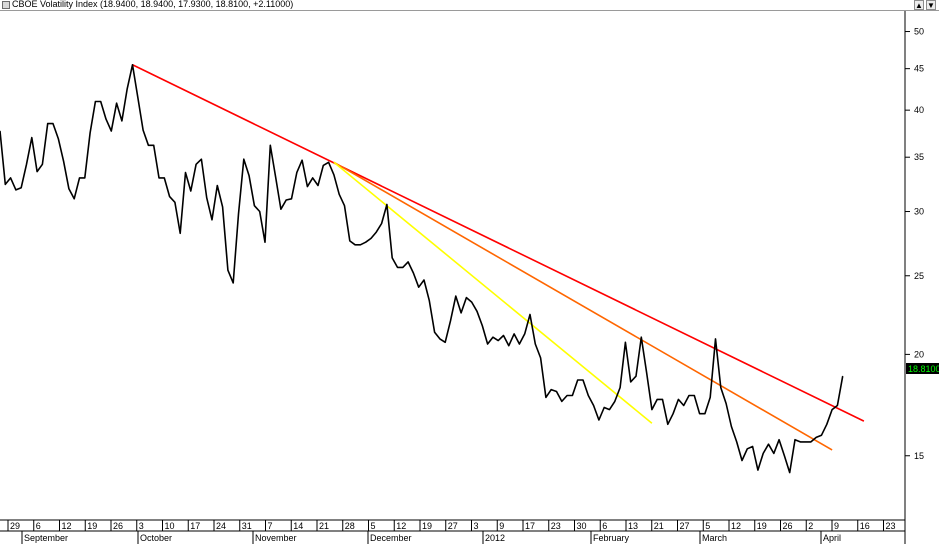 The width and height of the screenshot is (939, 544). I want to click on month-label-2: November, so click(276, 538).